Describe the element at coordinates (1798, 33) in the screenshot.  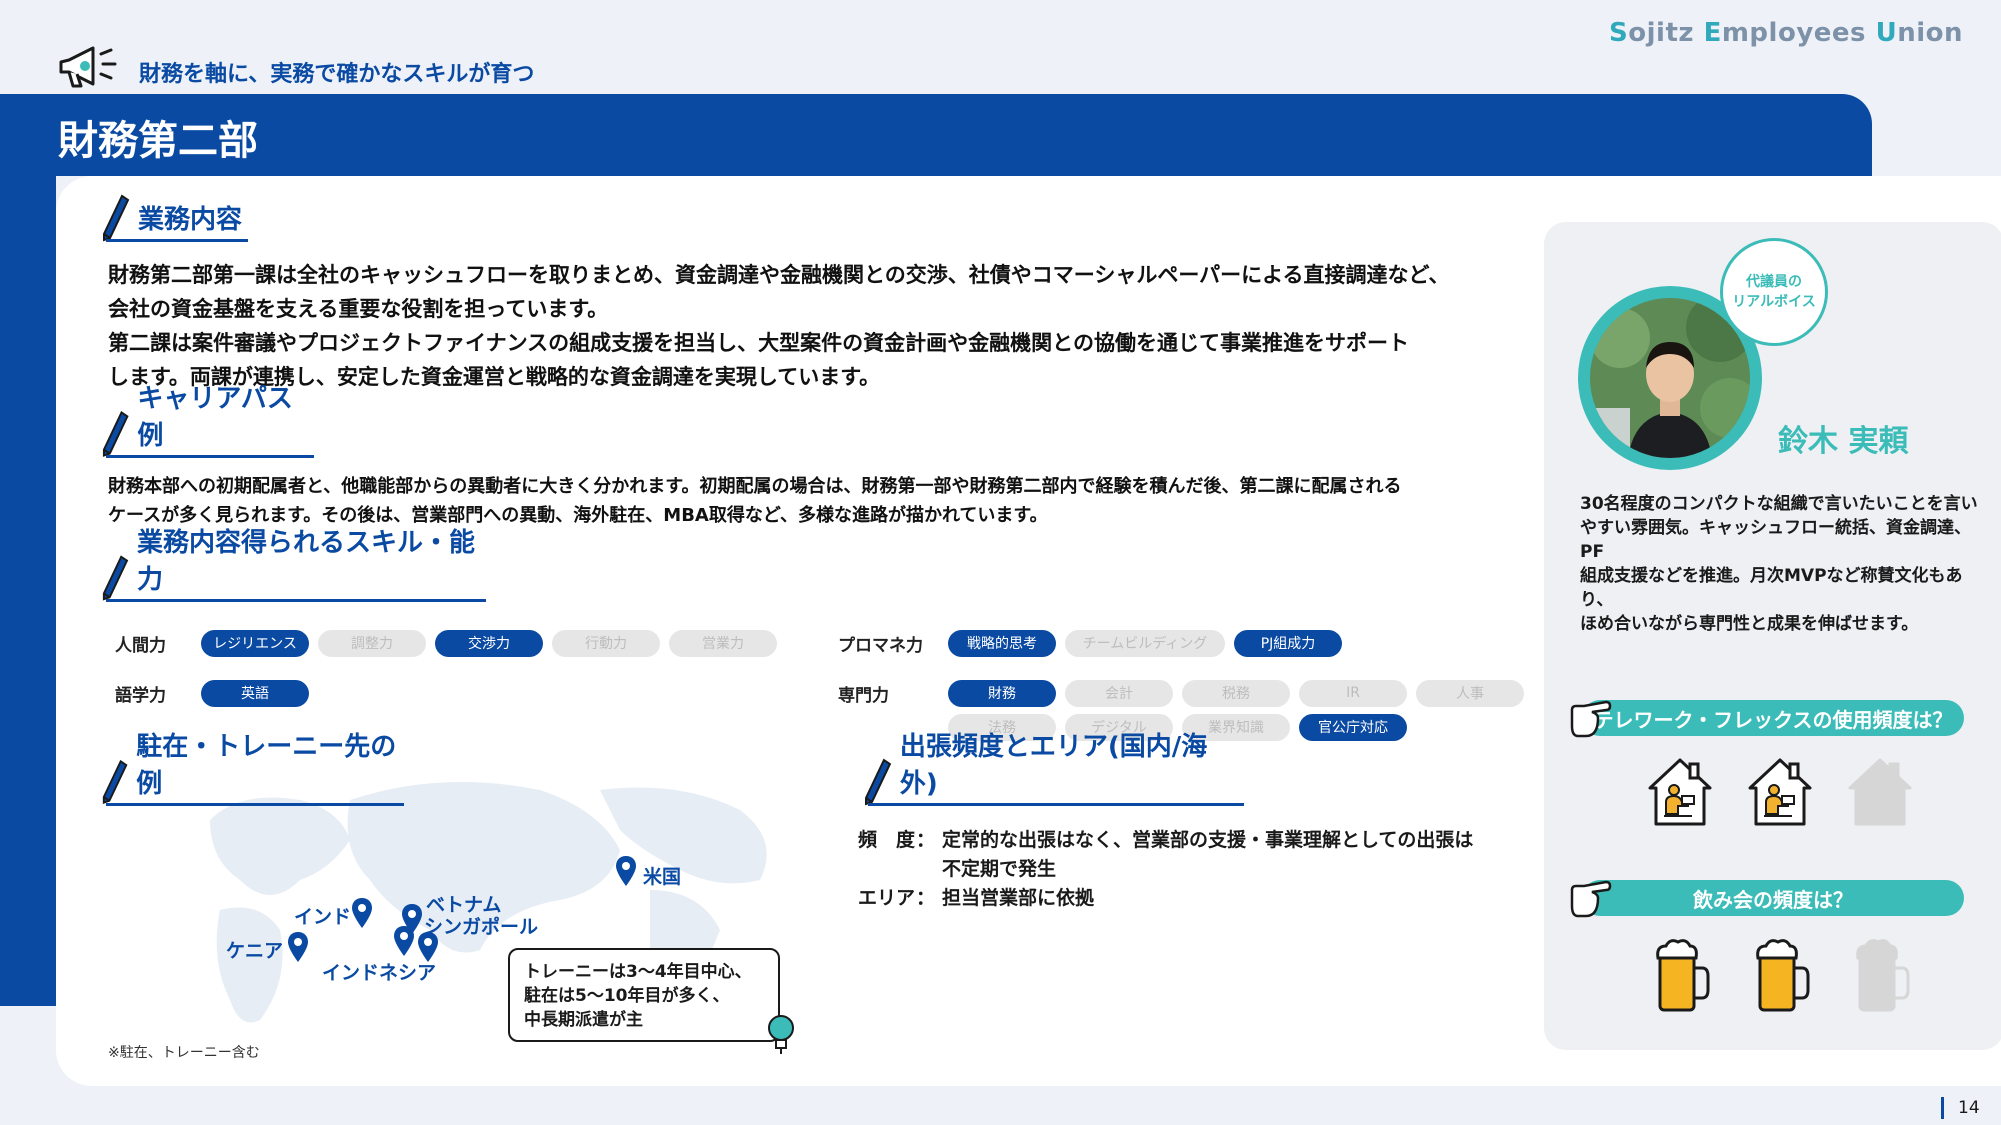
I see `brand-word-2: mployees` at that location.